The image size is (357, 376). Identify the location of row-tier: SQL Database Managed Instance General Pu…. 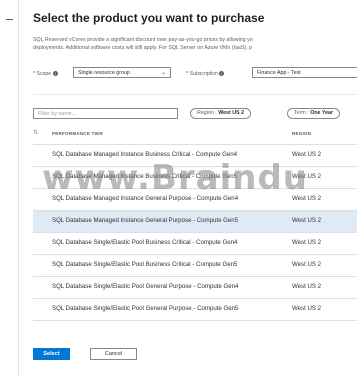
(145, 220).